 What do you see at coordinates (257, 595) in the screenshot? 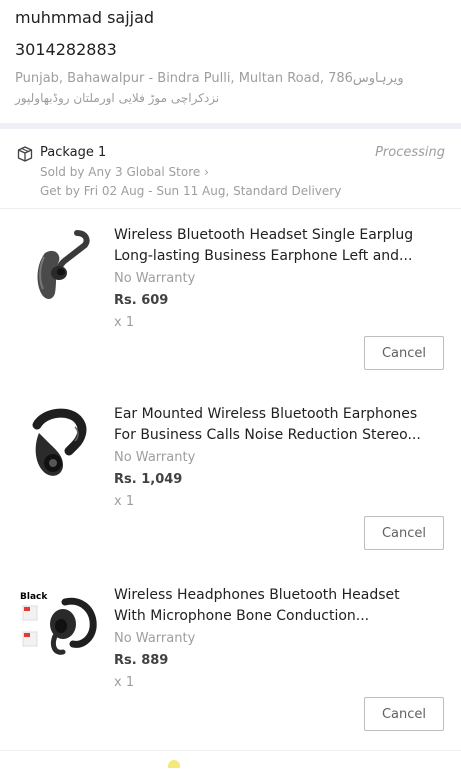
I see `product-title-line-1: Wireless Headphones Bluetooth Headset` at bounding box center [257, 595].